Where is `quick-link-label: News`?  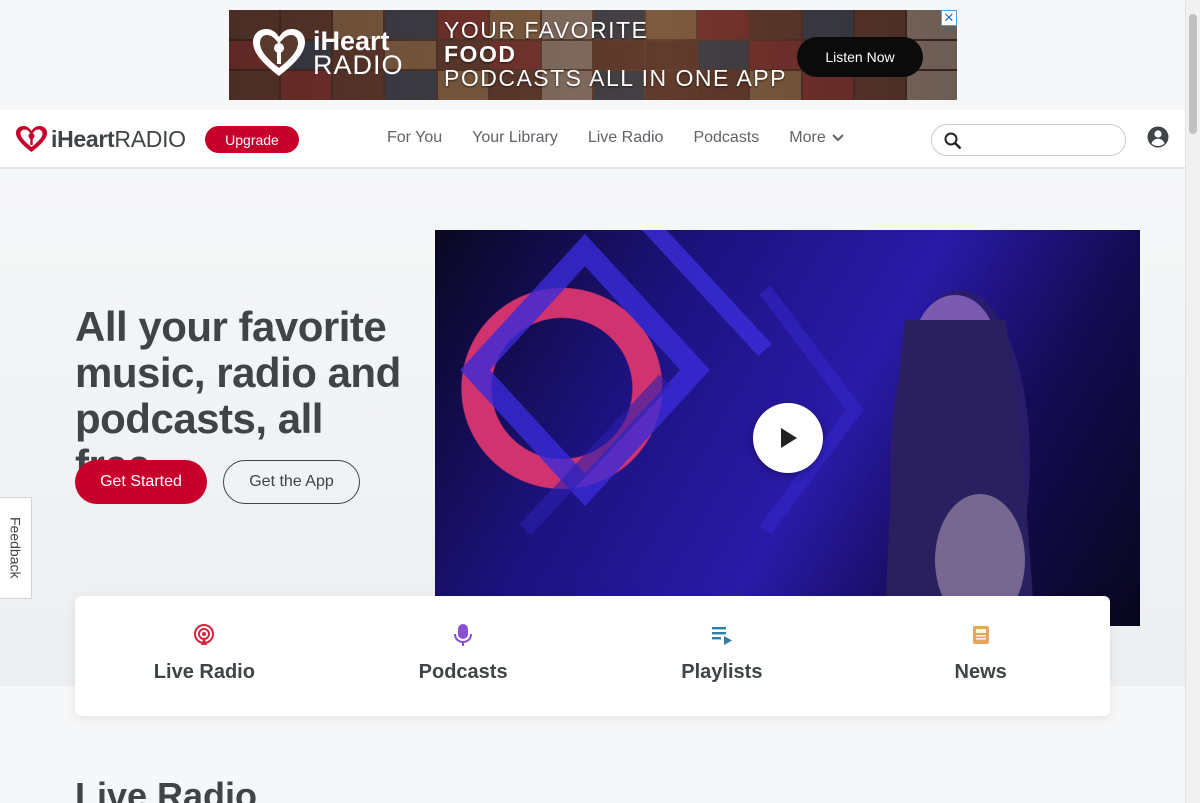 quick-link-label: News is located at coordinates (980, 672).